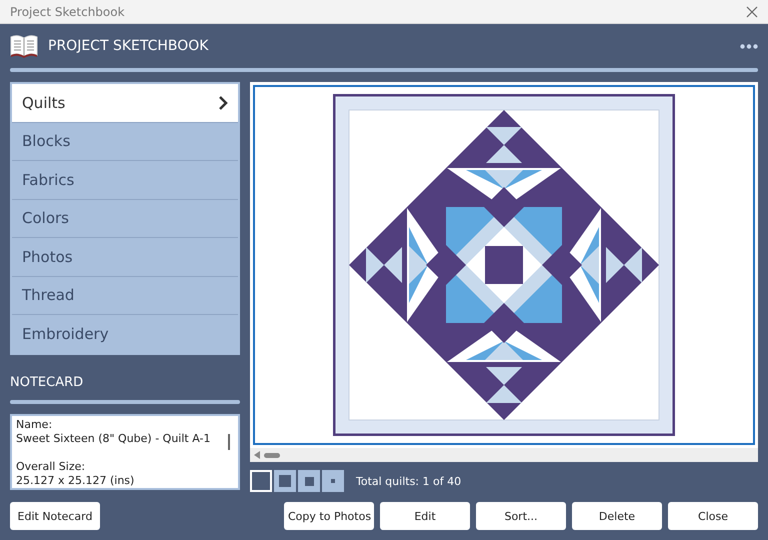 The height and width of the screenshot is (540, 768). I want to click on app-title: PROJECT SKETCHBOOK, so click(129, 46).